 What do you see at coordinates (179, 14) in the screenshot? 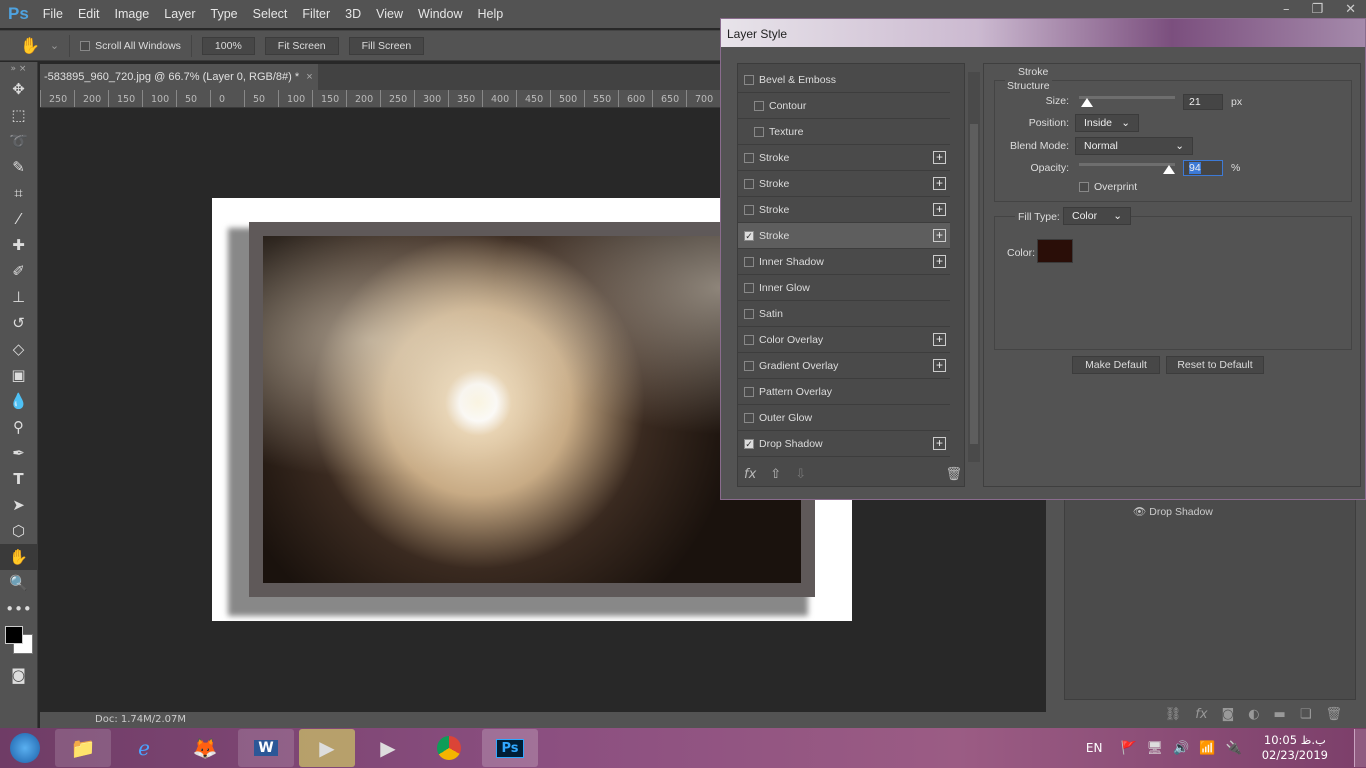
I see `menu-layer: Layer` at bounding box center [179, 14].